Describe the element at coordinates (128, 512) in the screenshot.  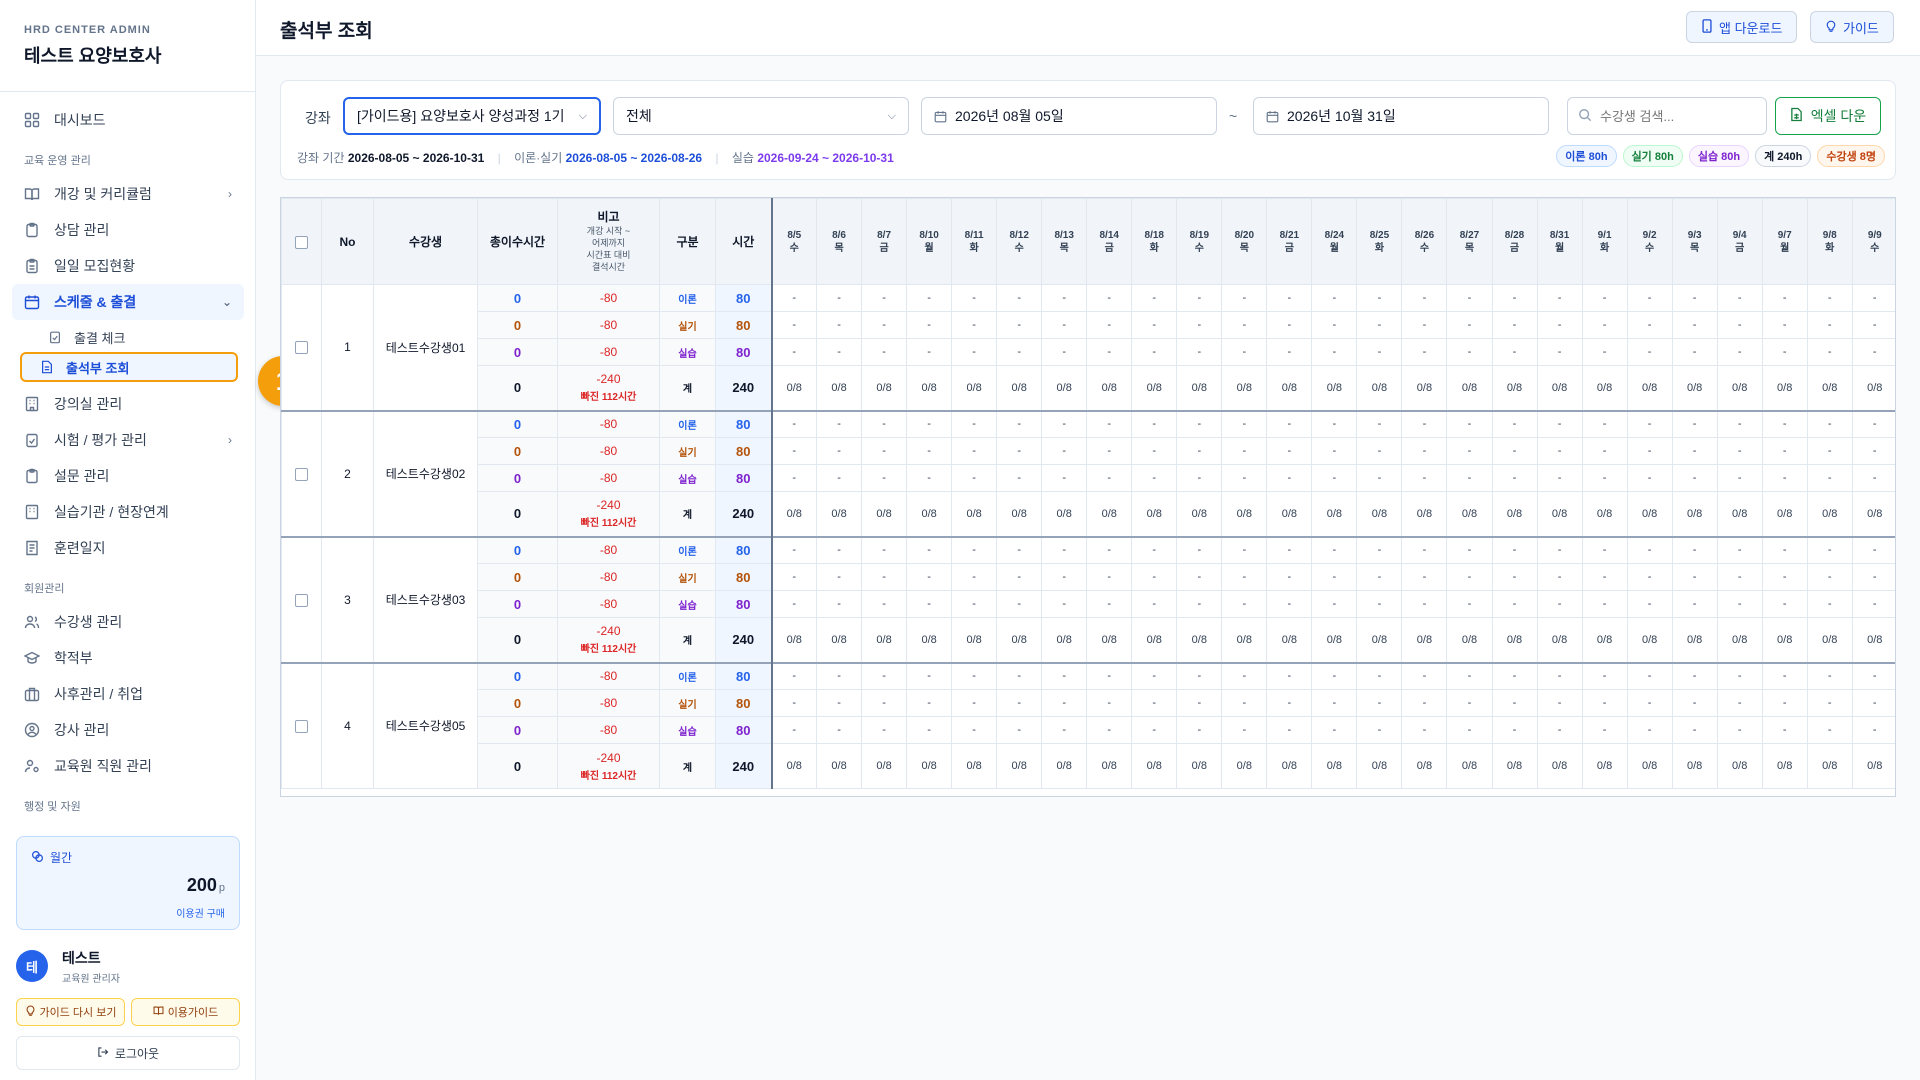
I see `sidebar-item-practice: 실습기관 / 현장연계` at that location.